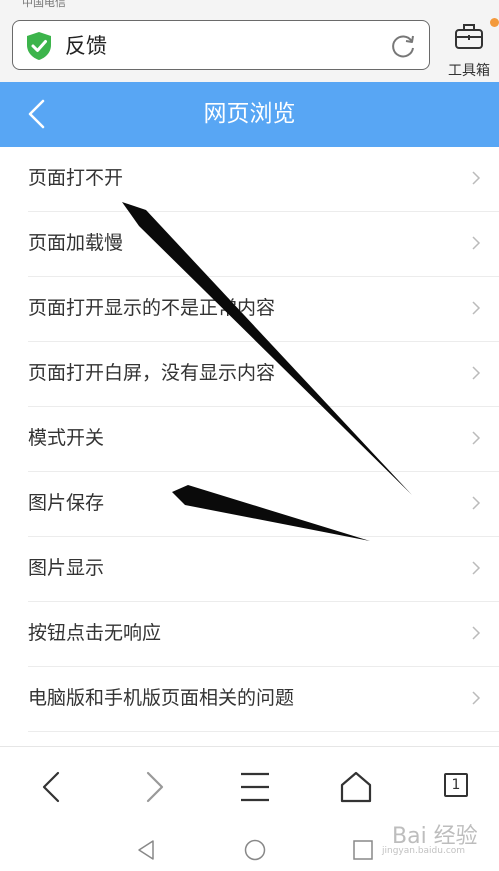 This screenshot has height=871, width=499. I want to click on list-item: 电脑版和手机版页面相关的问题, so click(249, 699).